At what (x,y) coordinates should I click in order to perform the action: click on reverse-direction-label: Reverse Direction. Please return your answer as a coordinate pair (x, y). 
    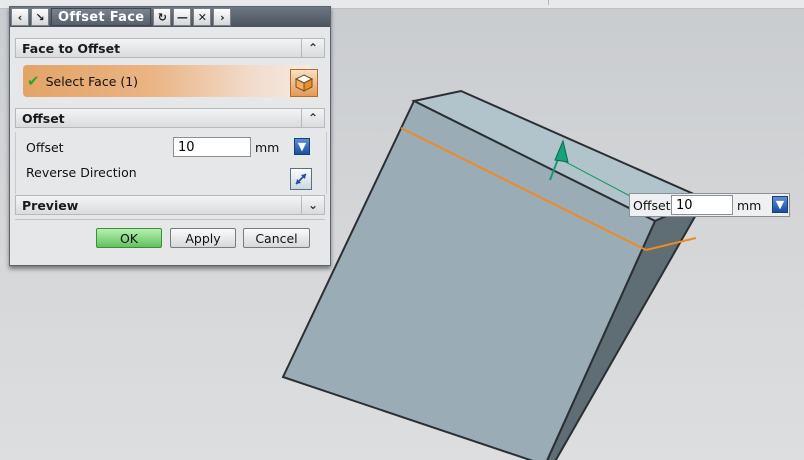
    Looking at the image, I should click on (81, 172).